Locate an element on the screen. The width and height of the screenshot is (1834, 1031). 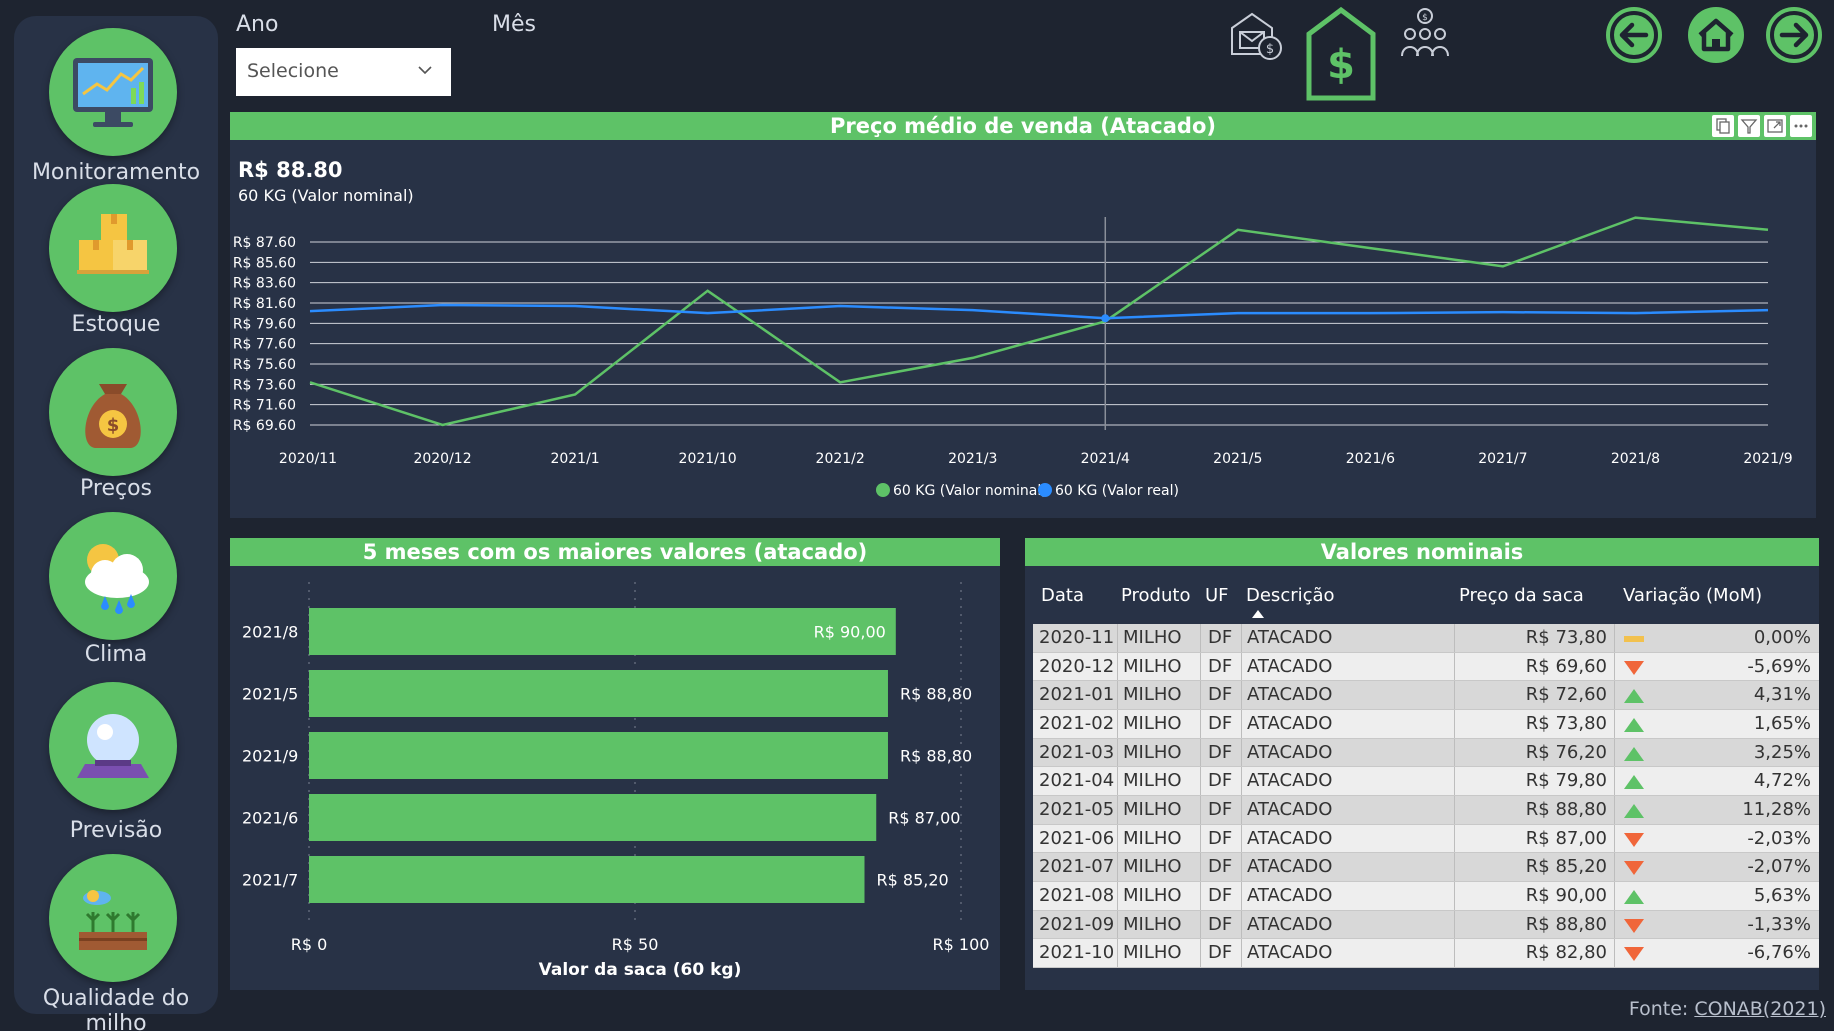
forward-button is located at coordinates (1794, 35).